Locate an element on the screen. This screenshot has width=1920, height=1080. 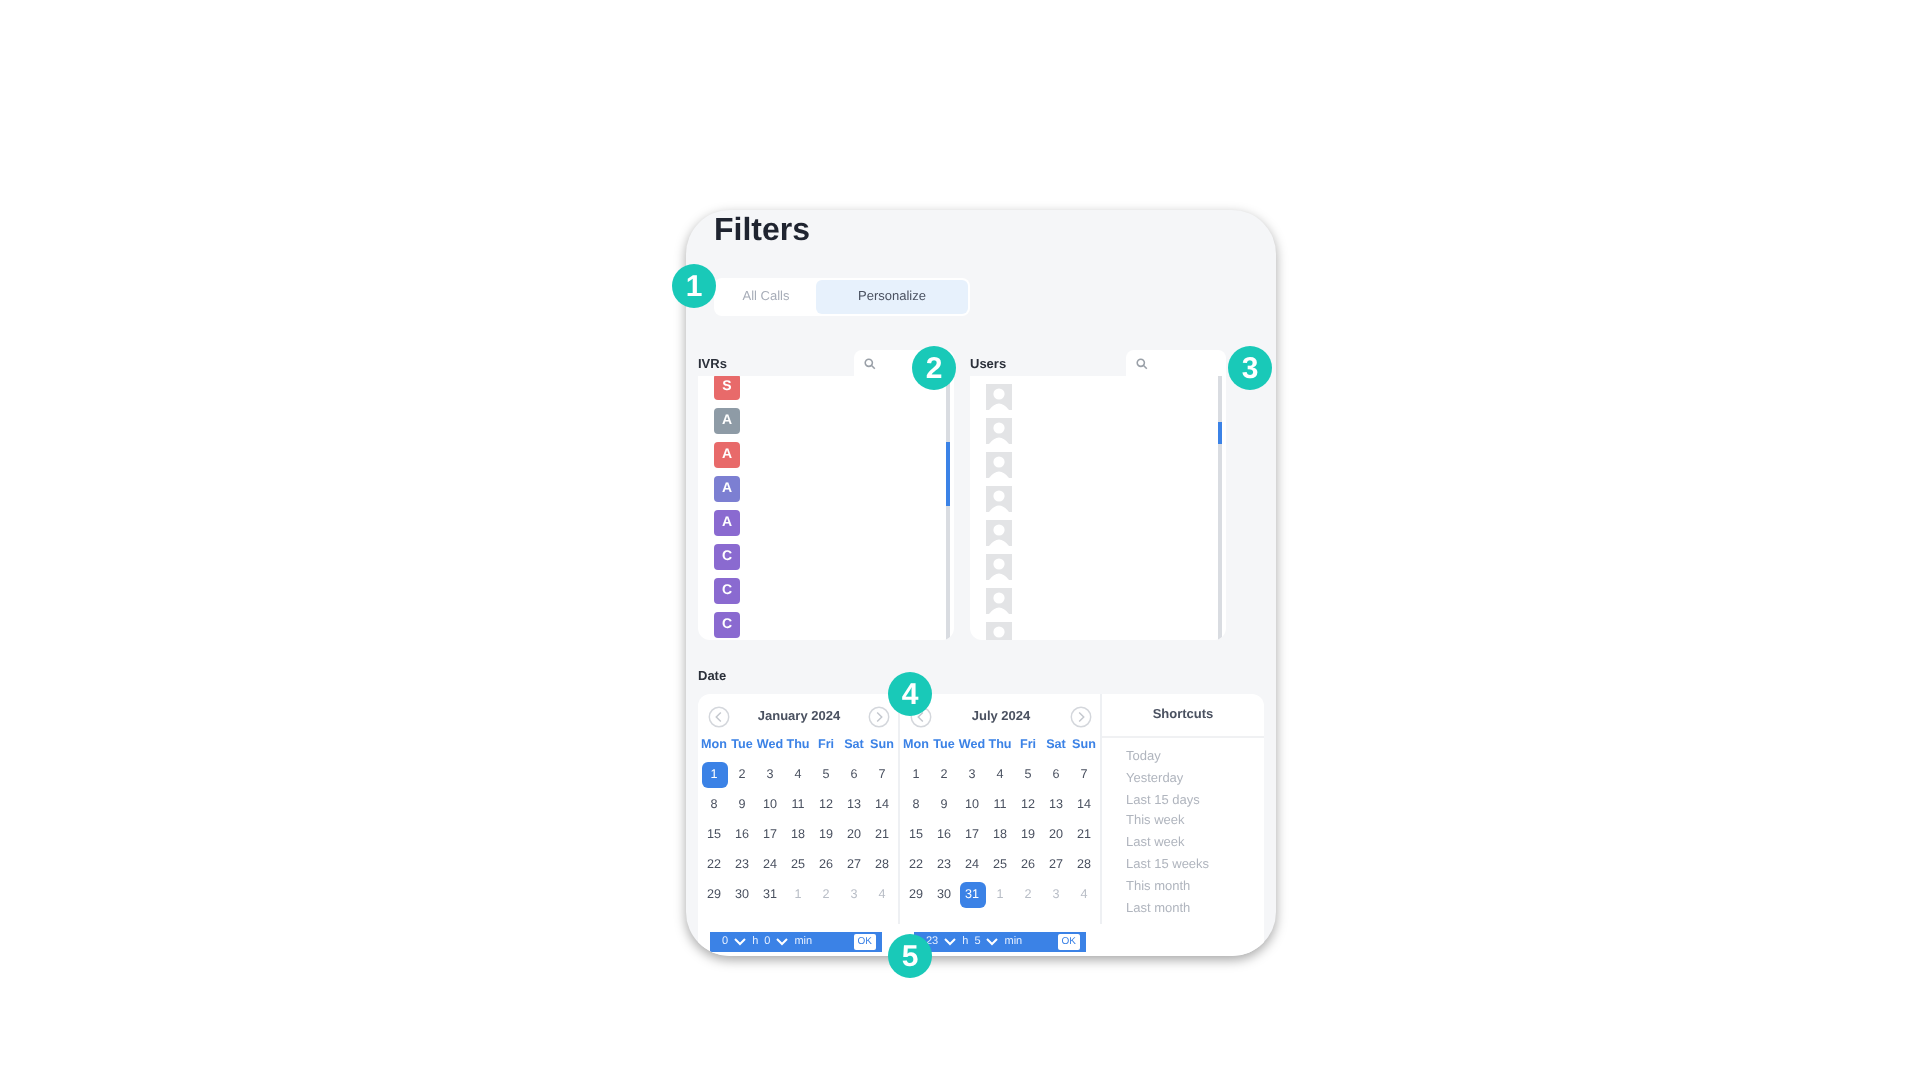
step-marker: 1 is located at coordinates (694, 286).